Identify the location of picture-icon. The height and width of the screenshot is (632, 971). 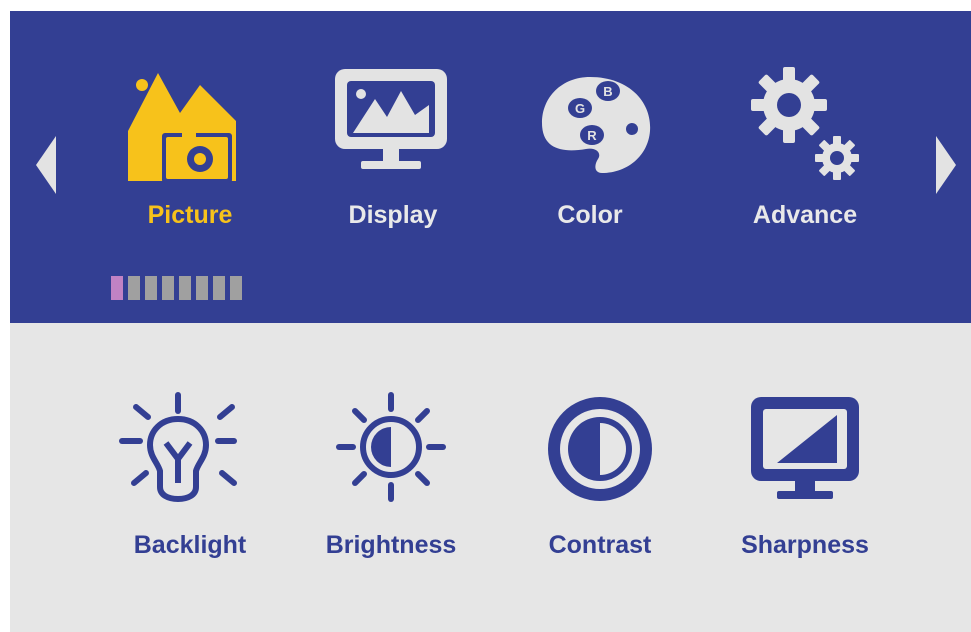
(190, 126).